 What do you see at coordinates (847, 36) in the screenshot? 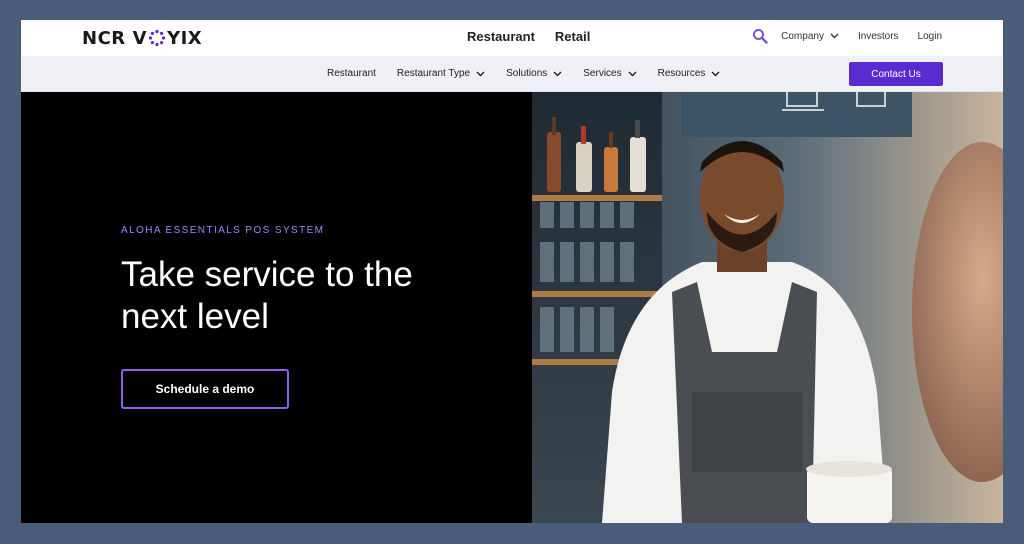
I see `utility-nav: Company Investors Login` at bounding box center [847, 36].